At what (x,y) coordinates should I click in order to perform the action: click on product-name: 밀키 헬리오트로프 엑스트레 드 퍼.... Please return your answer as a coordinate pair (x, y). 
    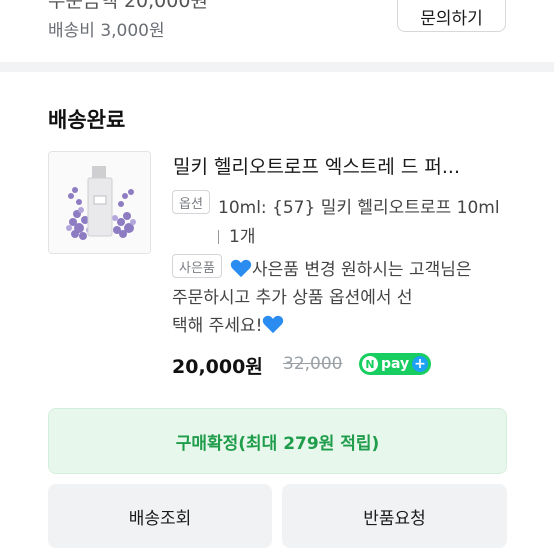
    Looking at the image, I should click on (316, 165).